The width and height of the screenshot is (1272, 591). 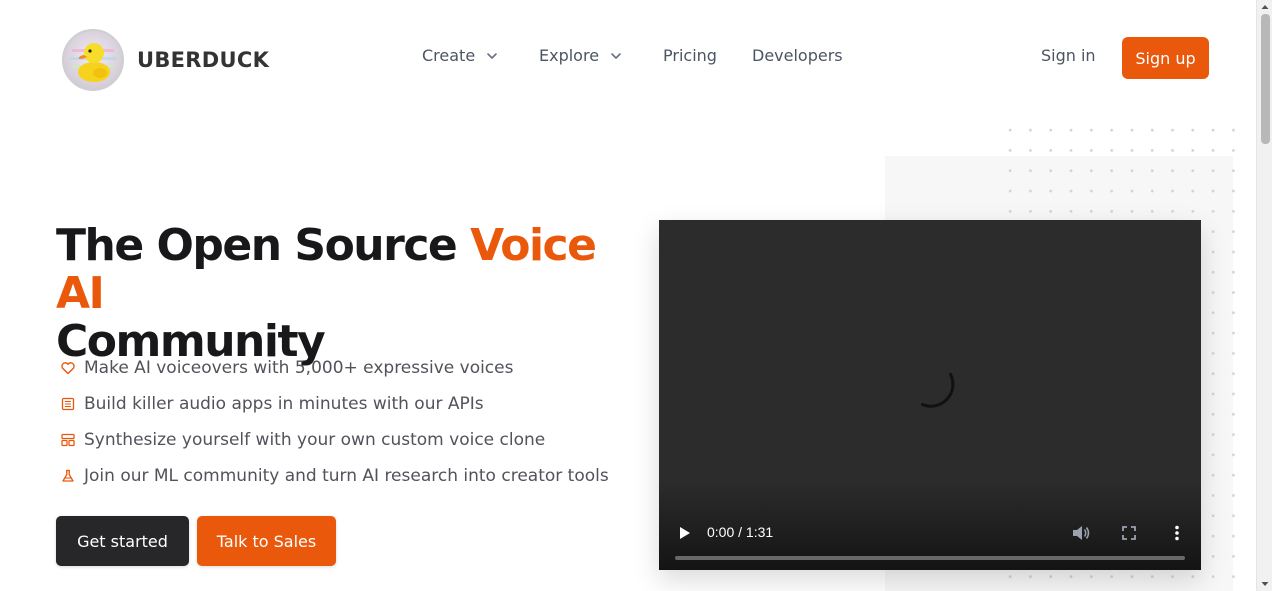 What do you see at coordinates (684, 533) in the screenshot?
I see `play-icon` at bounding box center [684, 533].